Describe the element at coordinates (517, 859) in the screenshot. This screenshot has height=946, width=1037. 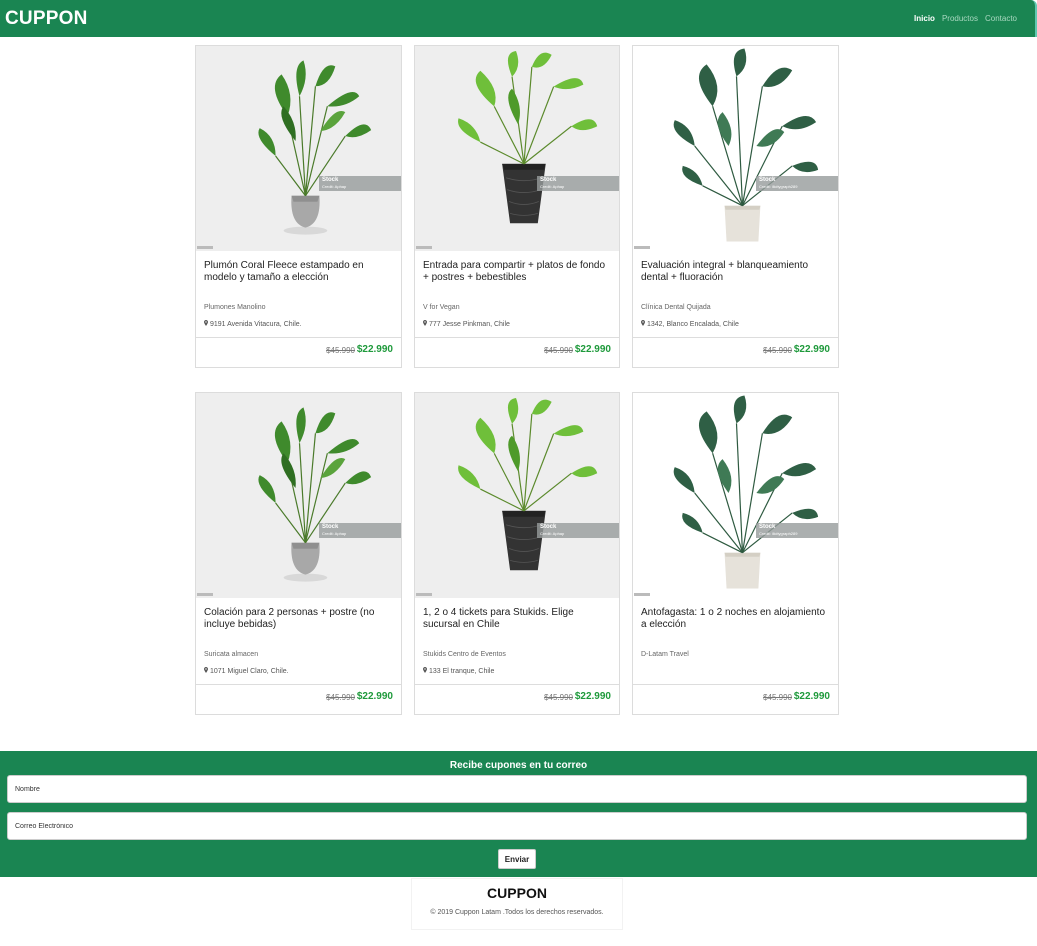
I see `send-button: Enviar` at that location.